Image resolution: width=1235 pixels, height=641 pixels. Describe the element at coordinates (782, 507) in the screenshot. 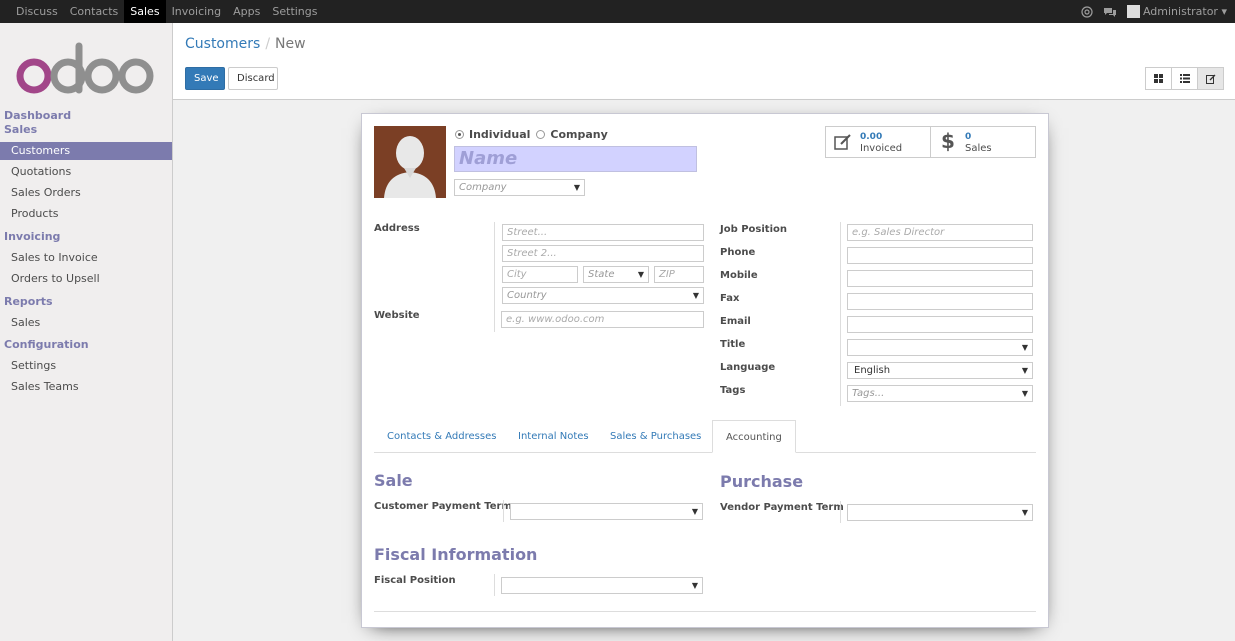

I see `vendor-payment-term-label: Vendor Payment Term` at that location.